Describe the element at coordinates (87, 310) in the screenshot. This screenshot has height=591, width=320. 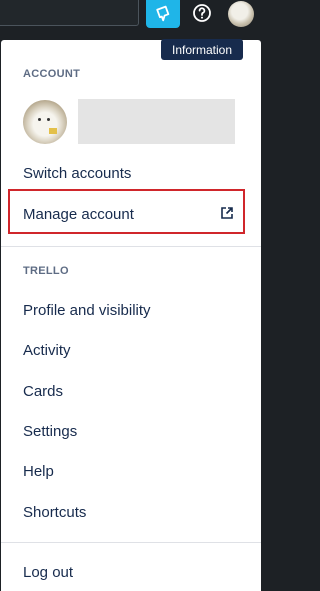
I see `profile-visibility-item: Profile and visibility` at that location.